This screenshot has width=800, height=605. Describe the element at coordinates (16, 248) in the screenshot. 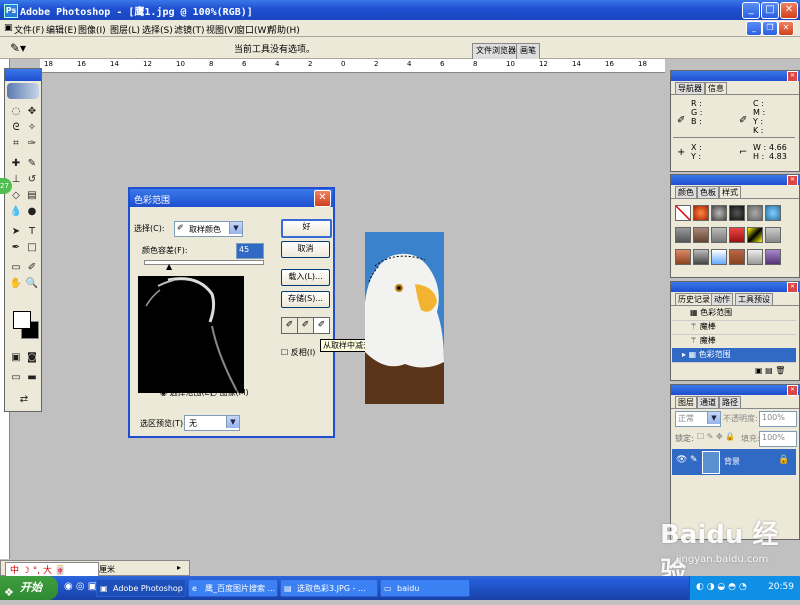

I see `pen-tool-icon: ✒` at that location.